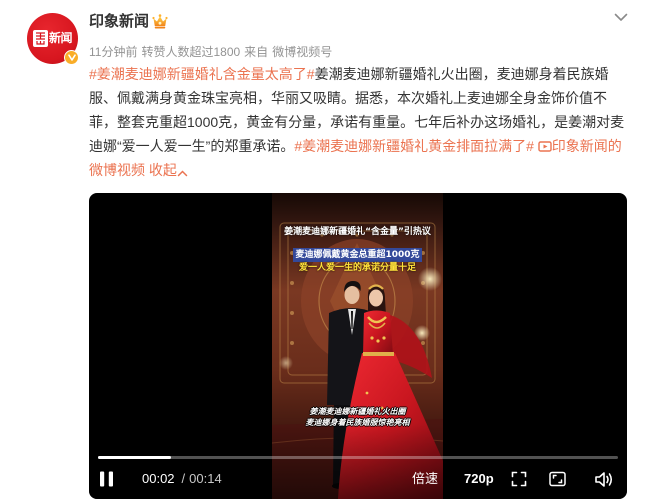 Image resolution: width=657 pixels, height=503 pixels. I want to click on collapse-button: 收起, so click(168, 170).